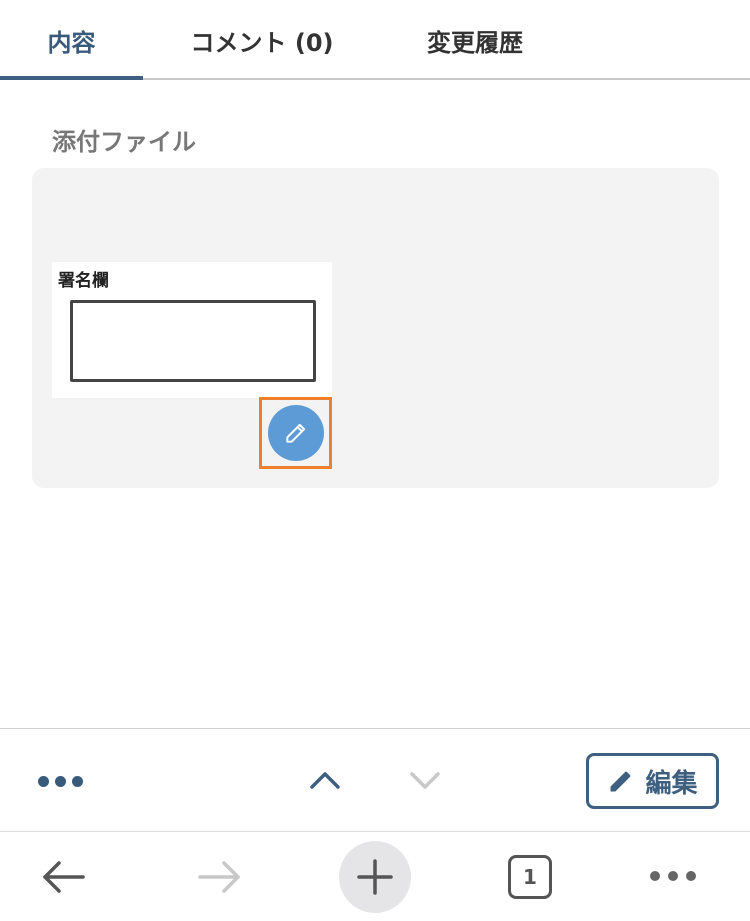 The width and height of the screenshot is (750, 921). I want to click on more-icon, so click(673, 876).